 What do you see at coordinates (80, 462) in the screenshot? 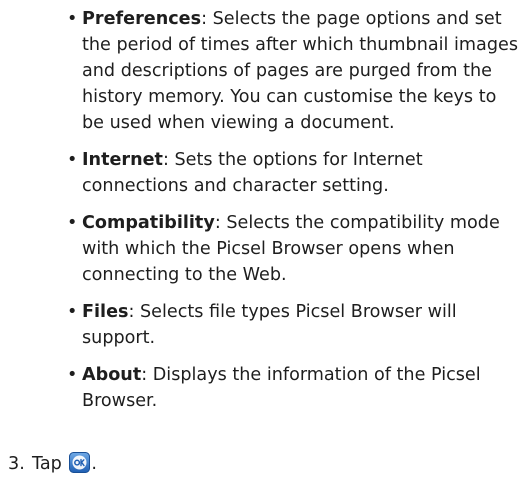
I see `ok-icon` at bounding box center [80, 462].